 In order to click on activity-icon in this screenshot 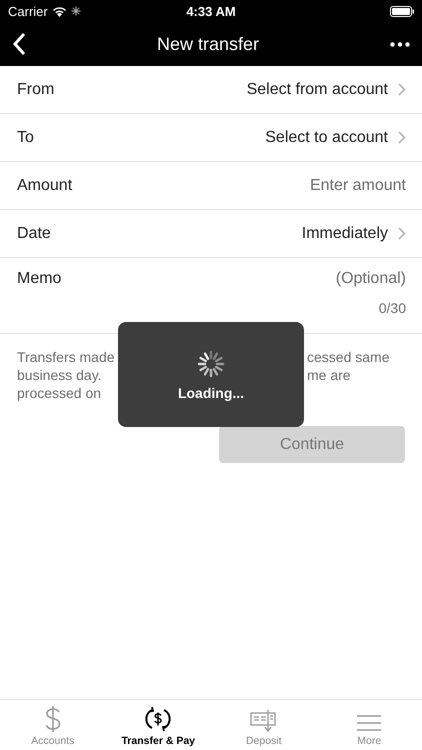, I will do `click(75, 11)`.